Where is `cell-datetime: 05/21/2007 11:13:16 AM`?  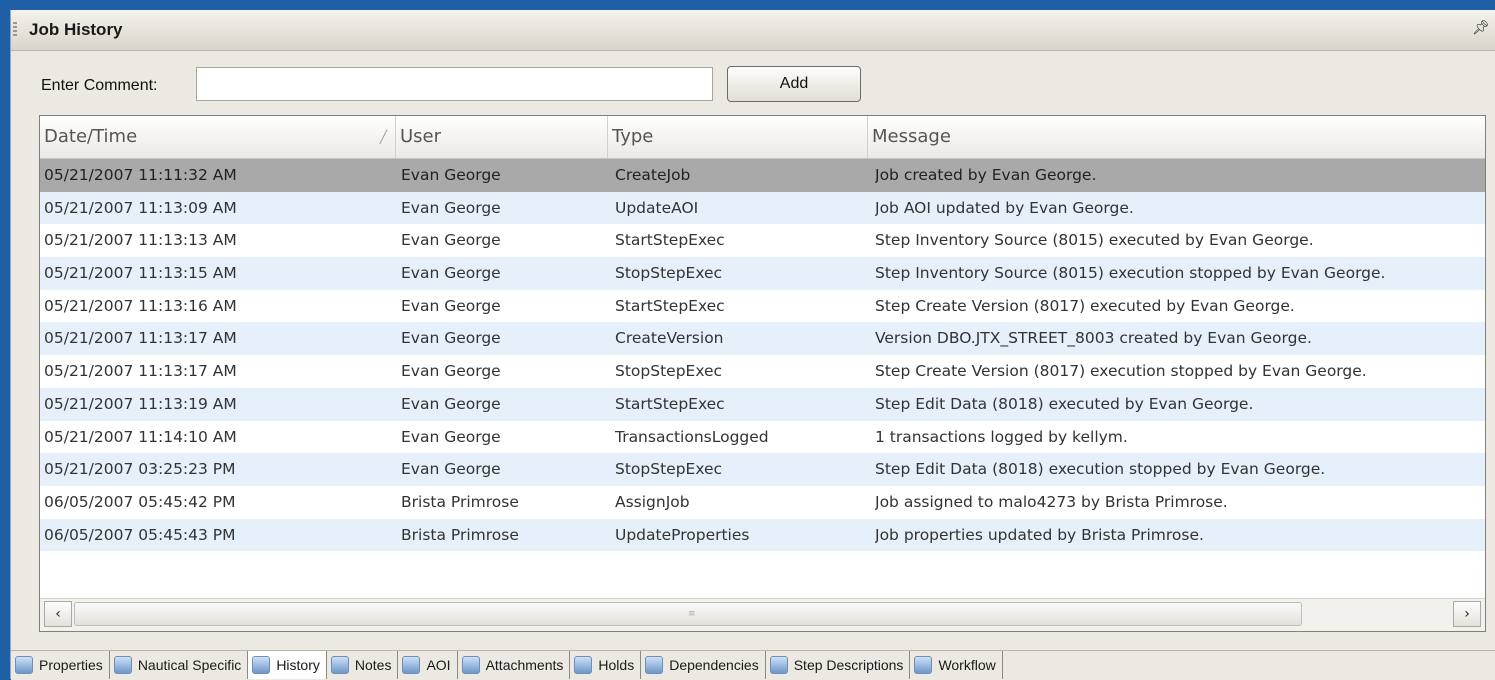 cell-datetime: 05/21/2007 11:13:16 AM is located at coordinates (140, 305).